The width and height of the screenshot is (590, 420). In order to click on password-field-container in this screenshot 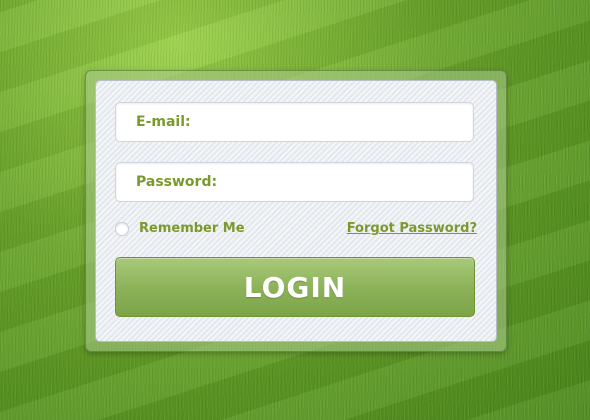, I will do `click(294, 182)`.